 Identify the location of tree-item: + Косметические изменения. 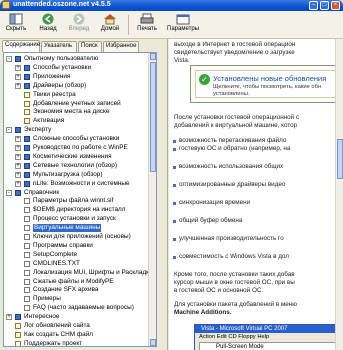
(80, 156).